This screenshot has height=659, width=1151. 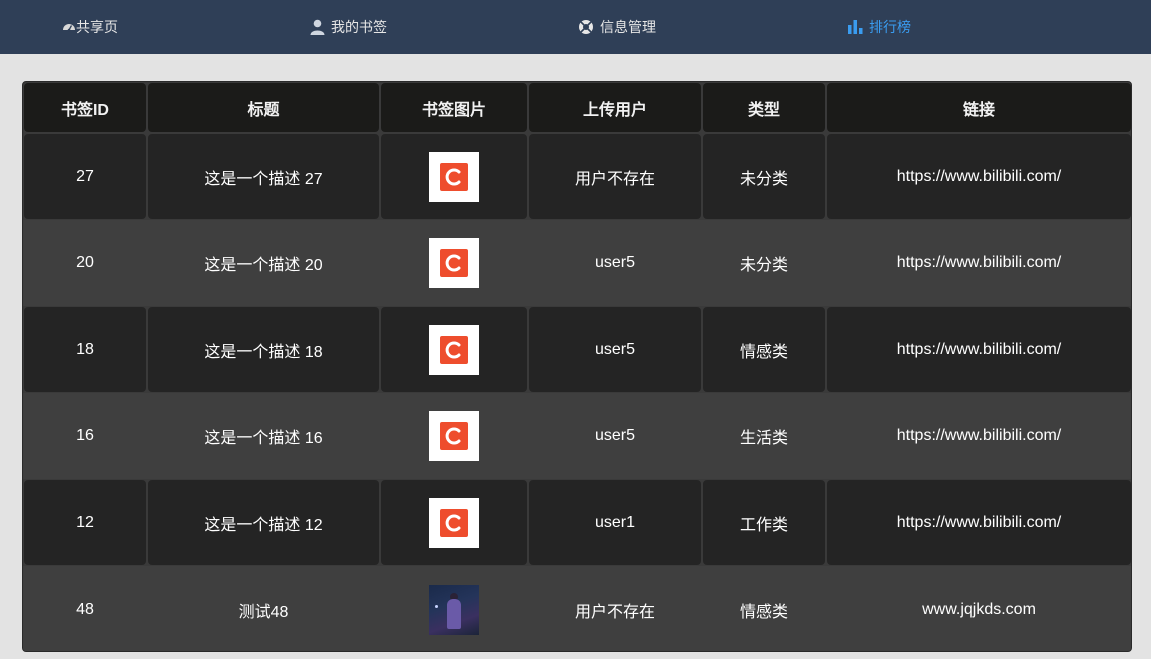 I want to click on cell-title: 这是一个描述 18, so click(x=263, y=349).